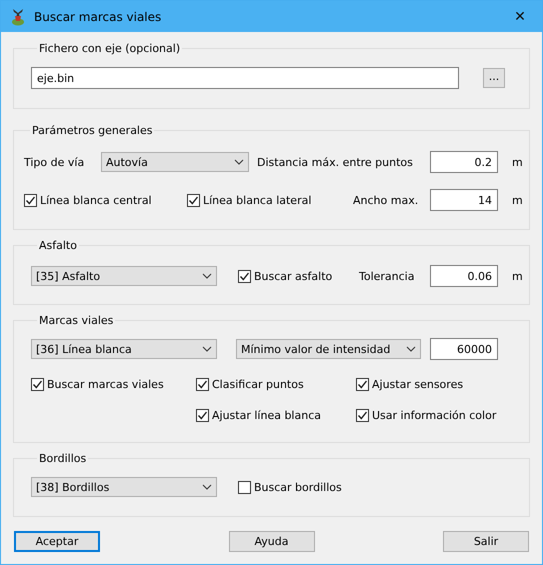 This screenshot has height=565, width=543. I want to click on checkbox-label: Ajustar sensores, so click(418, 384).